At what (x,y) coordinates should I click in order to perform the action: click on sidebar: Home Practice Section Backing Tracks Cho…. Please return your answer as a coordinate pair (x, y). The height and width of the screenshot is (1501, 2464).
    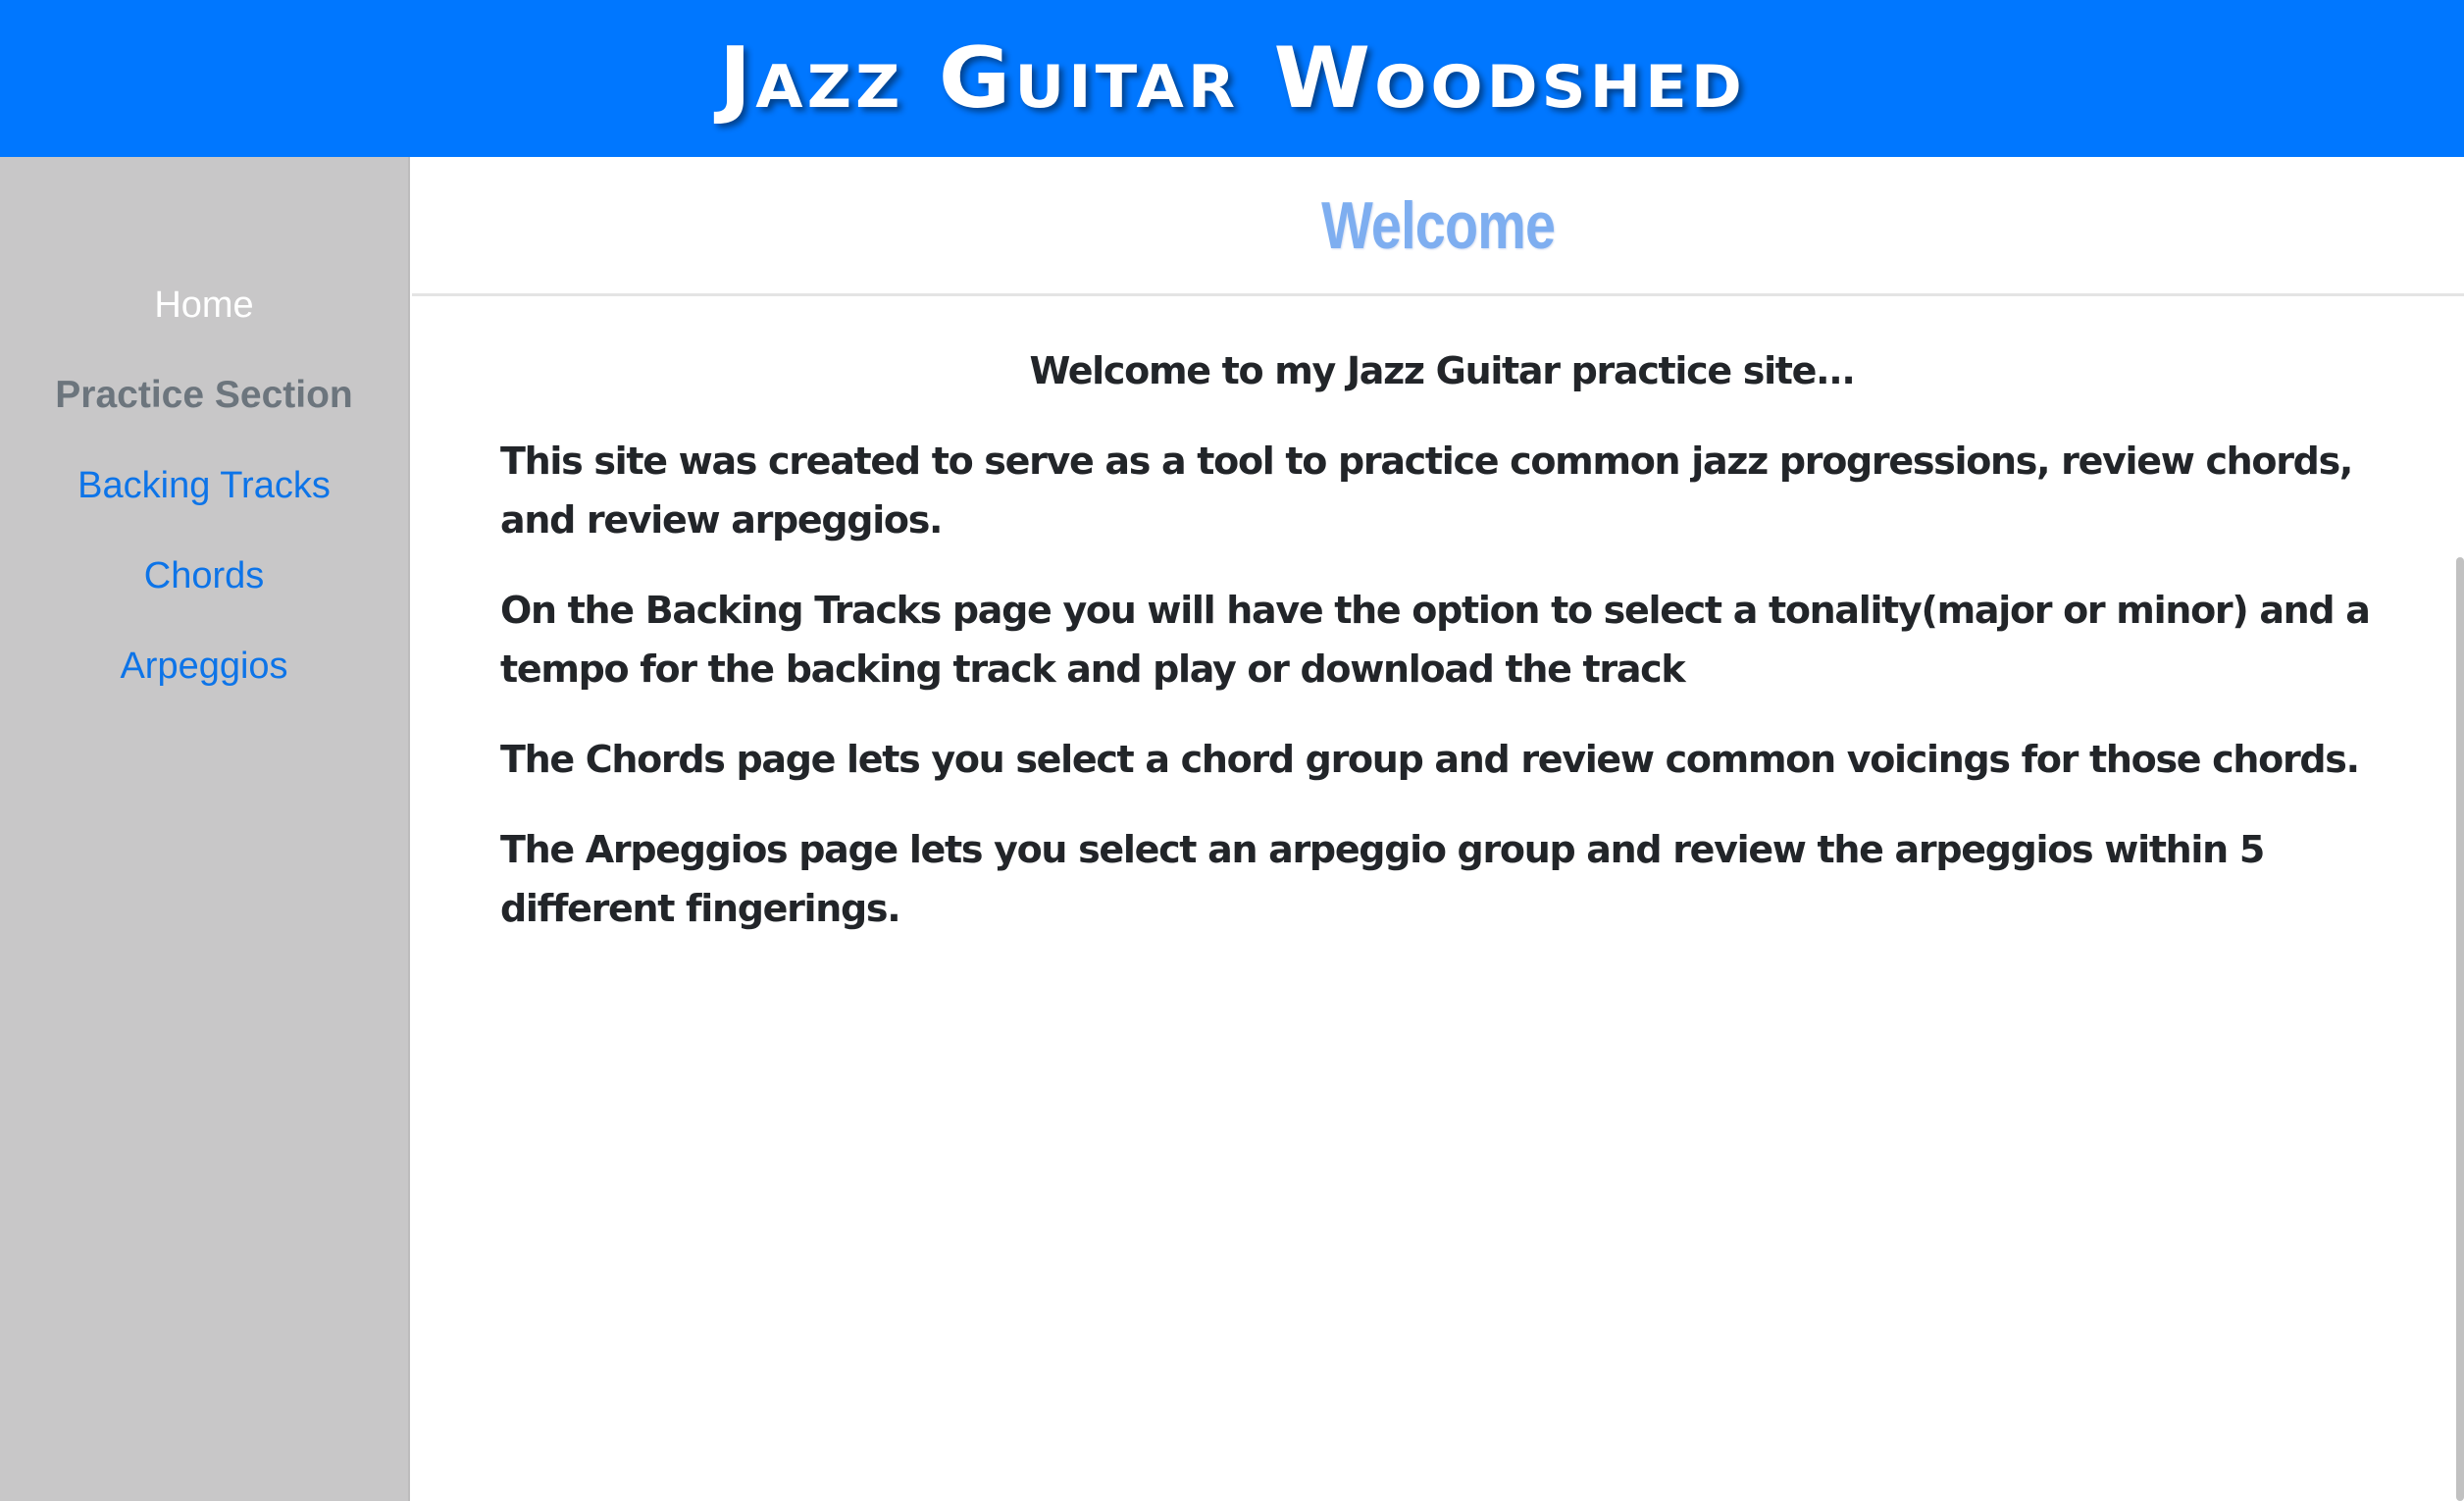
    Looking at the image, I should click on (205, 829).